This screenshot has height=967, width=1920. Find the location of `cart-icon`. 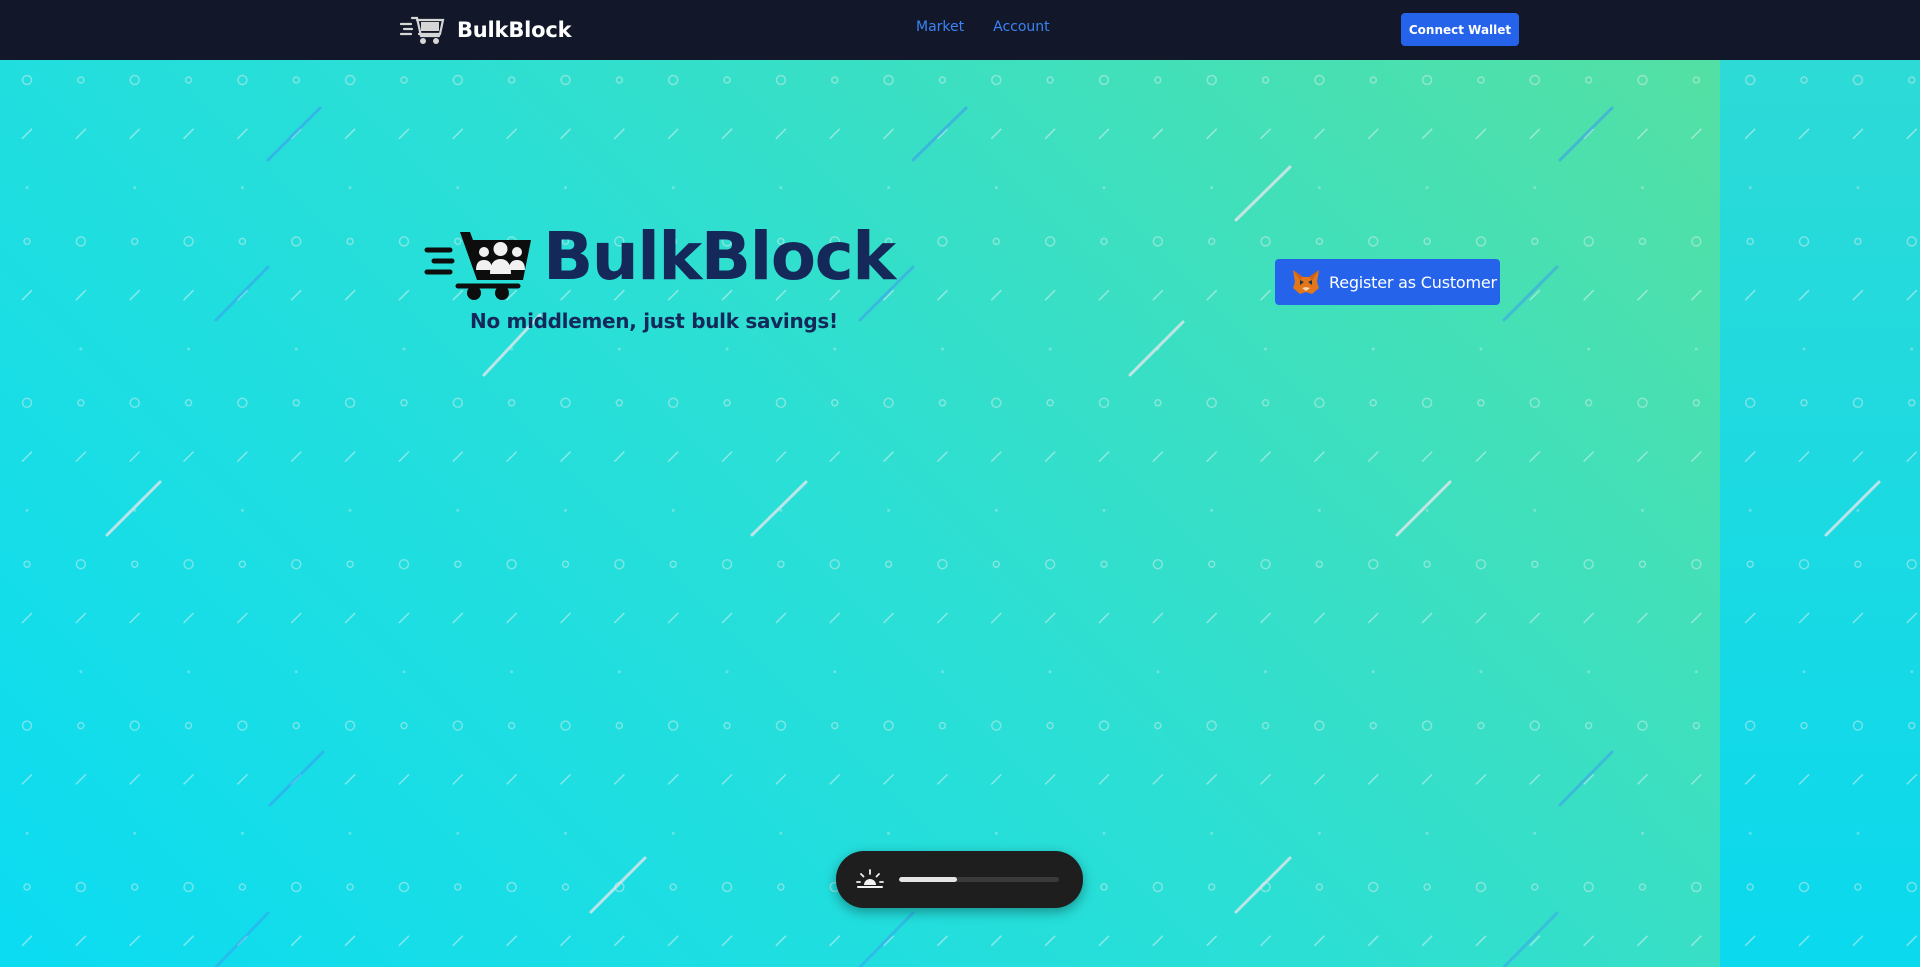

cart-icon is located at coordinates (422, 30).